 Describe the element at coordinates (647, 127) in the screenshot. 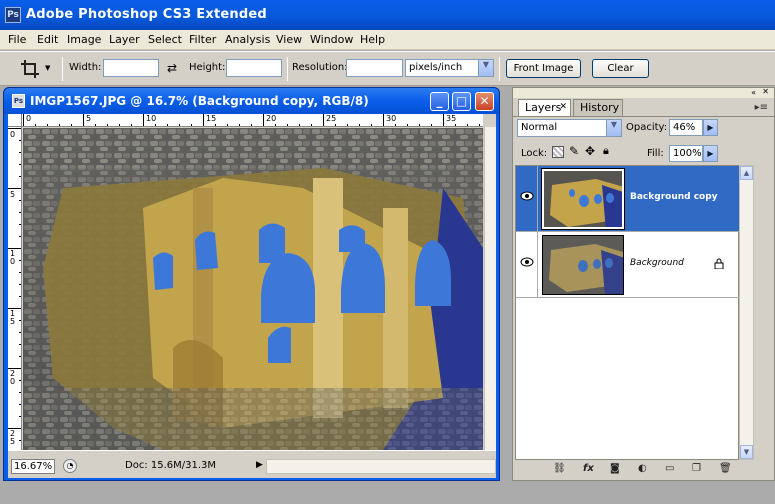

I see `opacity-label: Opacity:` at that location.